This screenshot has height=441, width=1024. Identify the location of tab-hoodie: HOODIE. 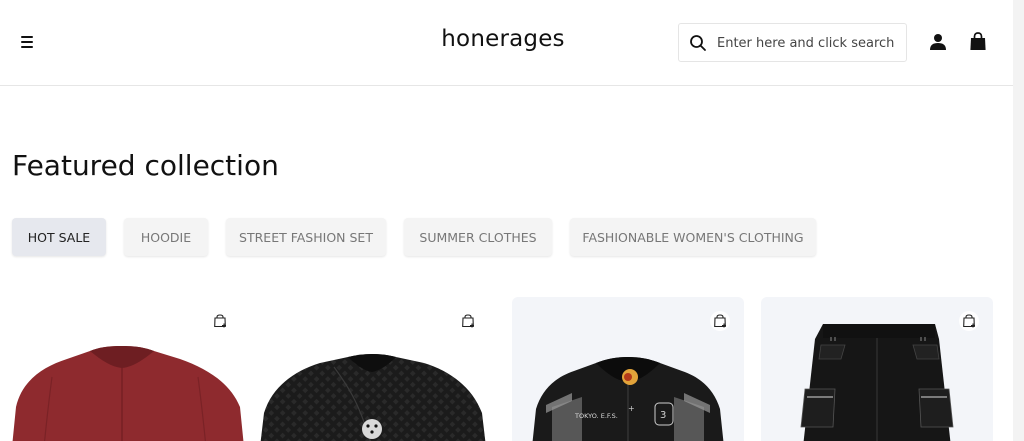
(166, 237).